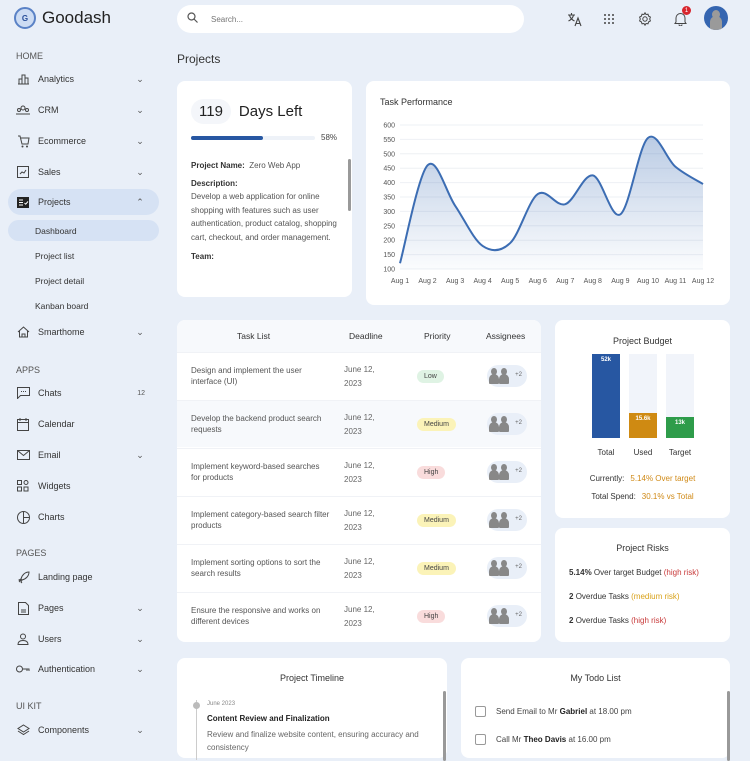 Image resolution: width=750 pixels, height=761 pixels. Describe the element at coordinates (389, 226) in the screenshot. I see `y-tick-label: 250` at that location.